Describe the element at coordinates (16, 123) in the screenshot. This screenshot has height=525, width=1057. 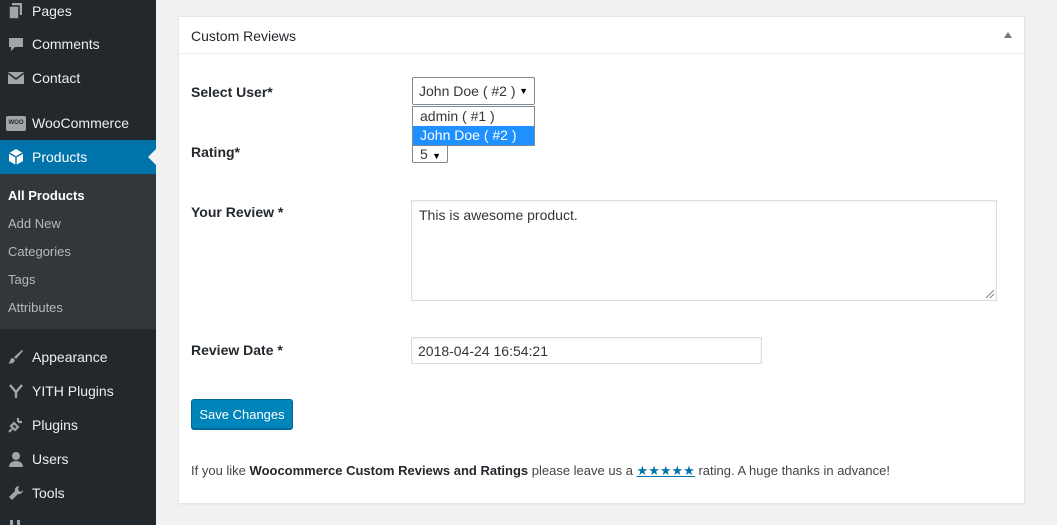
I see `woo-icon: WOO` at that location.